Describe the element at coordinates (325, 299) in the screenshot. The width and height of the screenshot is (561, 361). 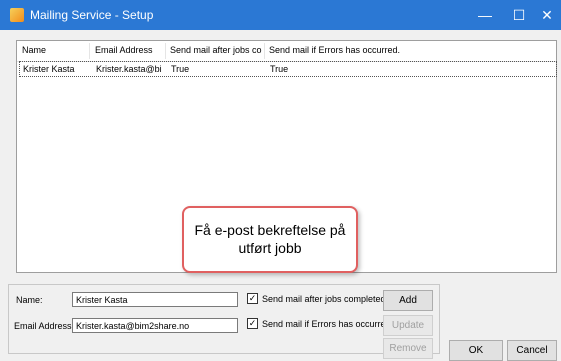
I see `send-after-jobs-label: Send mail after jobs completed.` at that location.